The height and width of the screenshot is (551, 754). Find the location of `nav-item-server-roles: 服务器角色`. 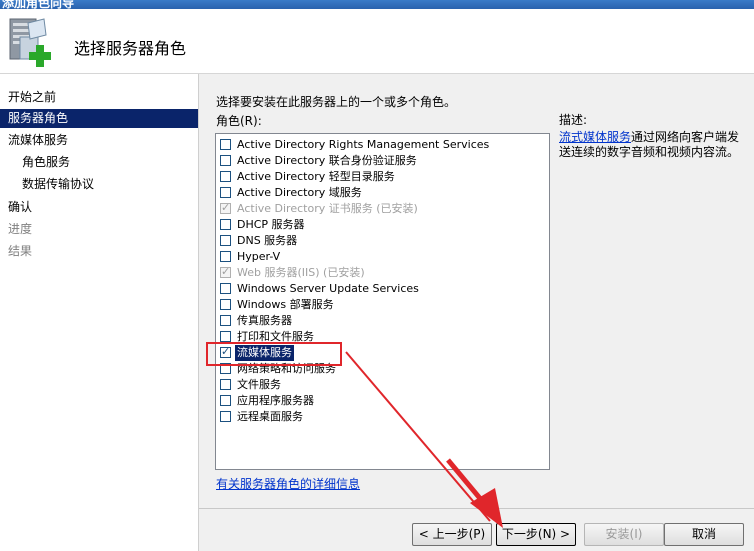

nav-item-server-roles: 服务器角色 is located at coordinates (99, 118).